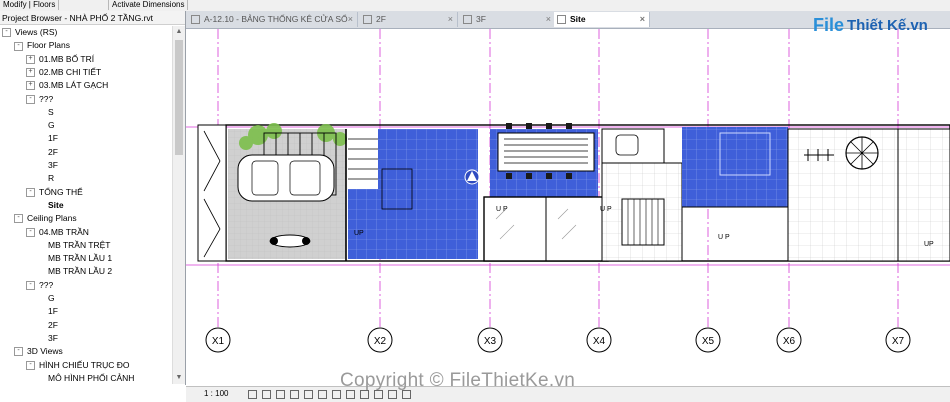 This screenshot has height=402, width=950. Describe the element at coordinates (195, 19) in the screenshot. I see `schedule-icon` at that location.